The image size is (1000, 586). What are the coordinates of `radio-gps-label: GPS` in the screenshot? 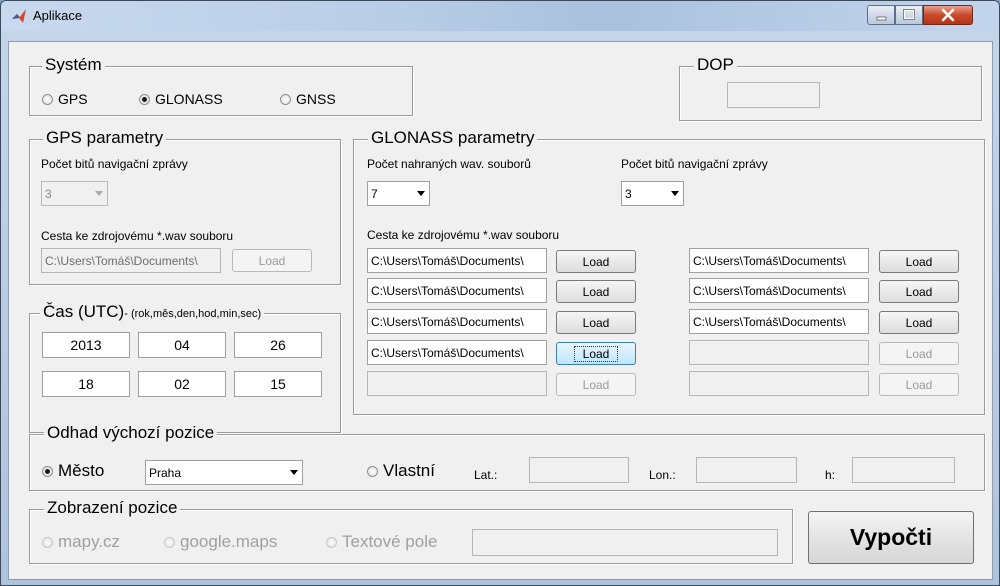 It's located at (73, 99).